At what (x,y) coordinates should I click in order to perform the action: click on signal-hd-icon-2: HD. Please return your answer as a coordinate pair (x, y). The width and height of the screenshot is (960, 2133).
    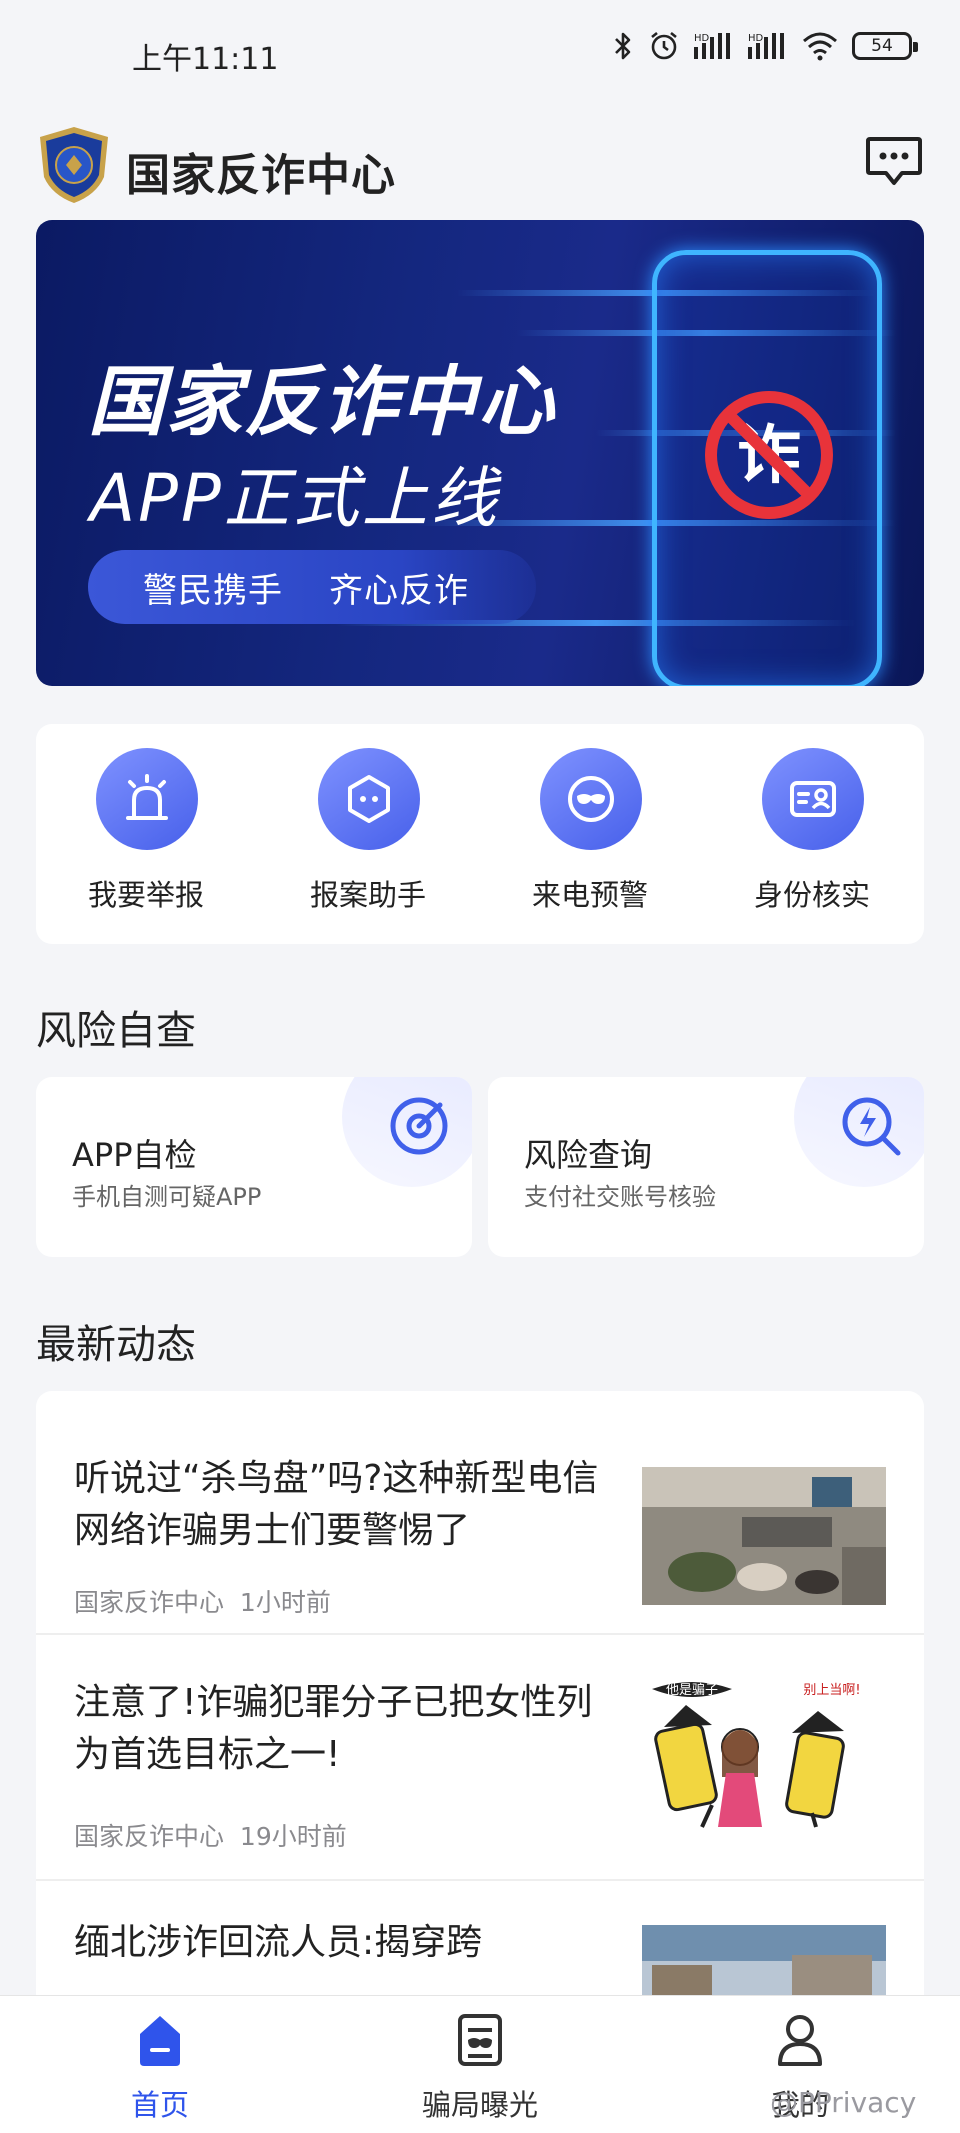
    Looking at the image, I should click on (766, 46).